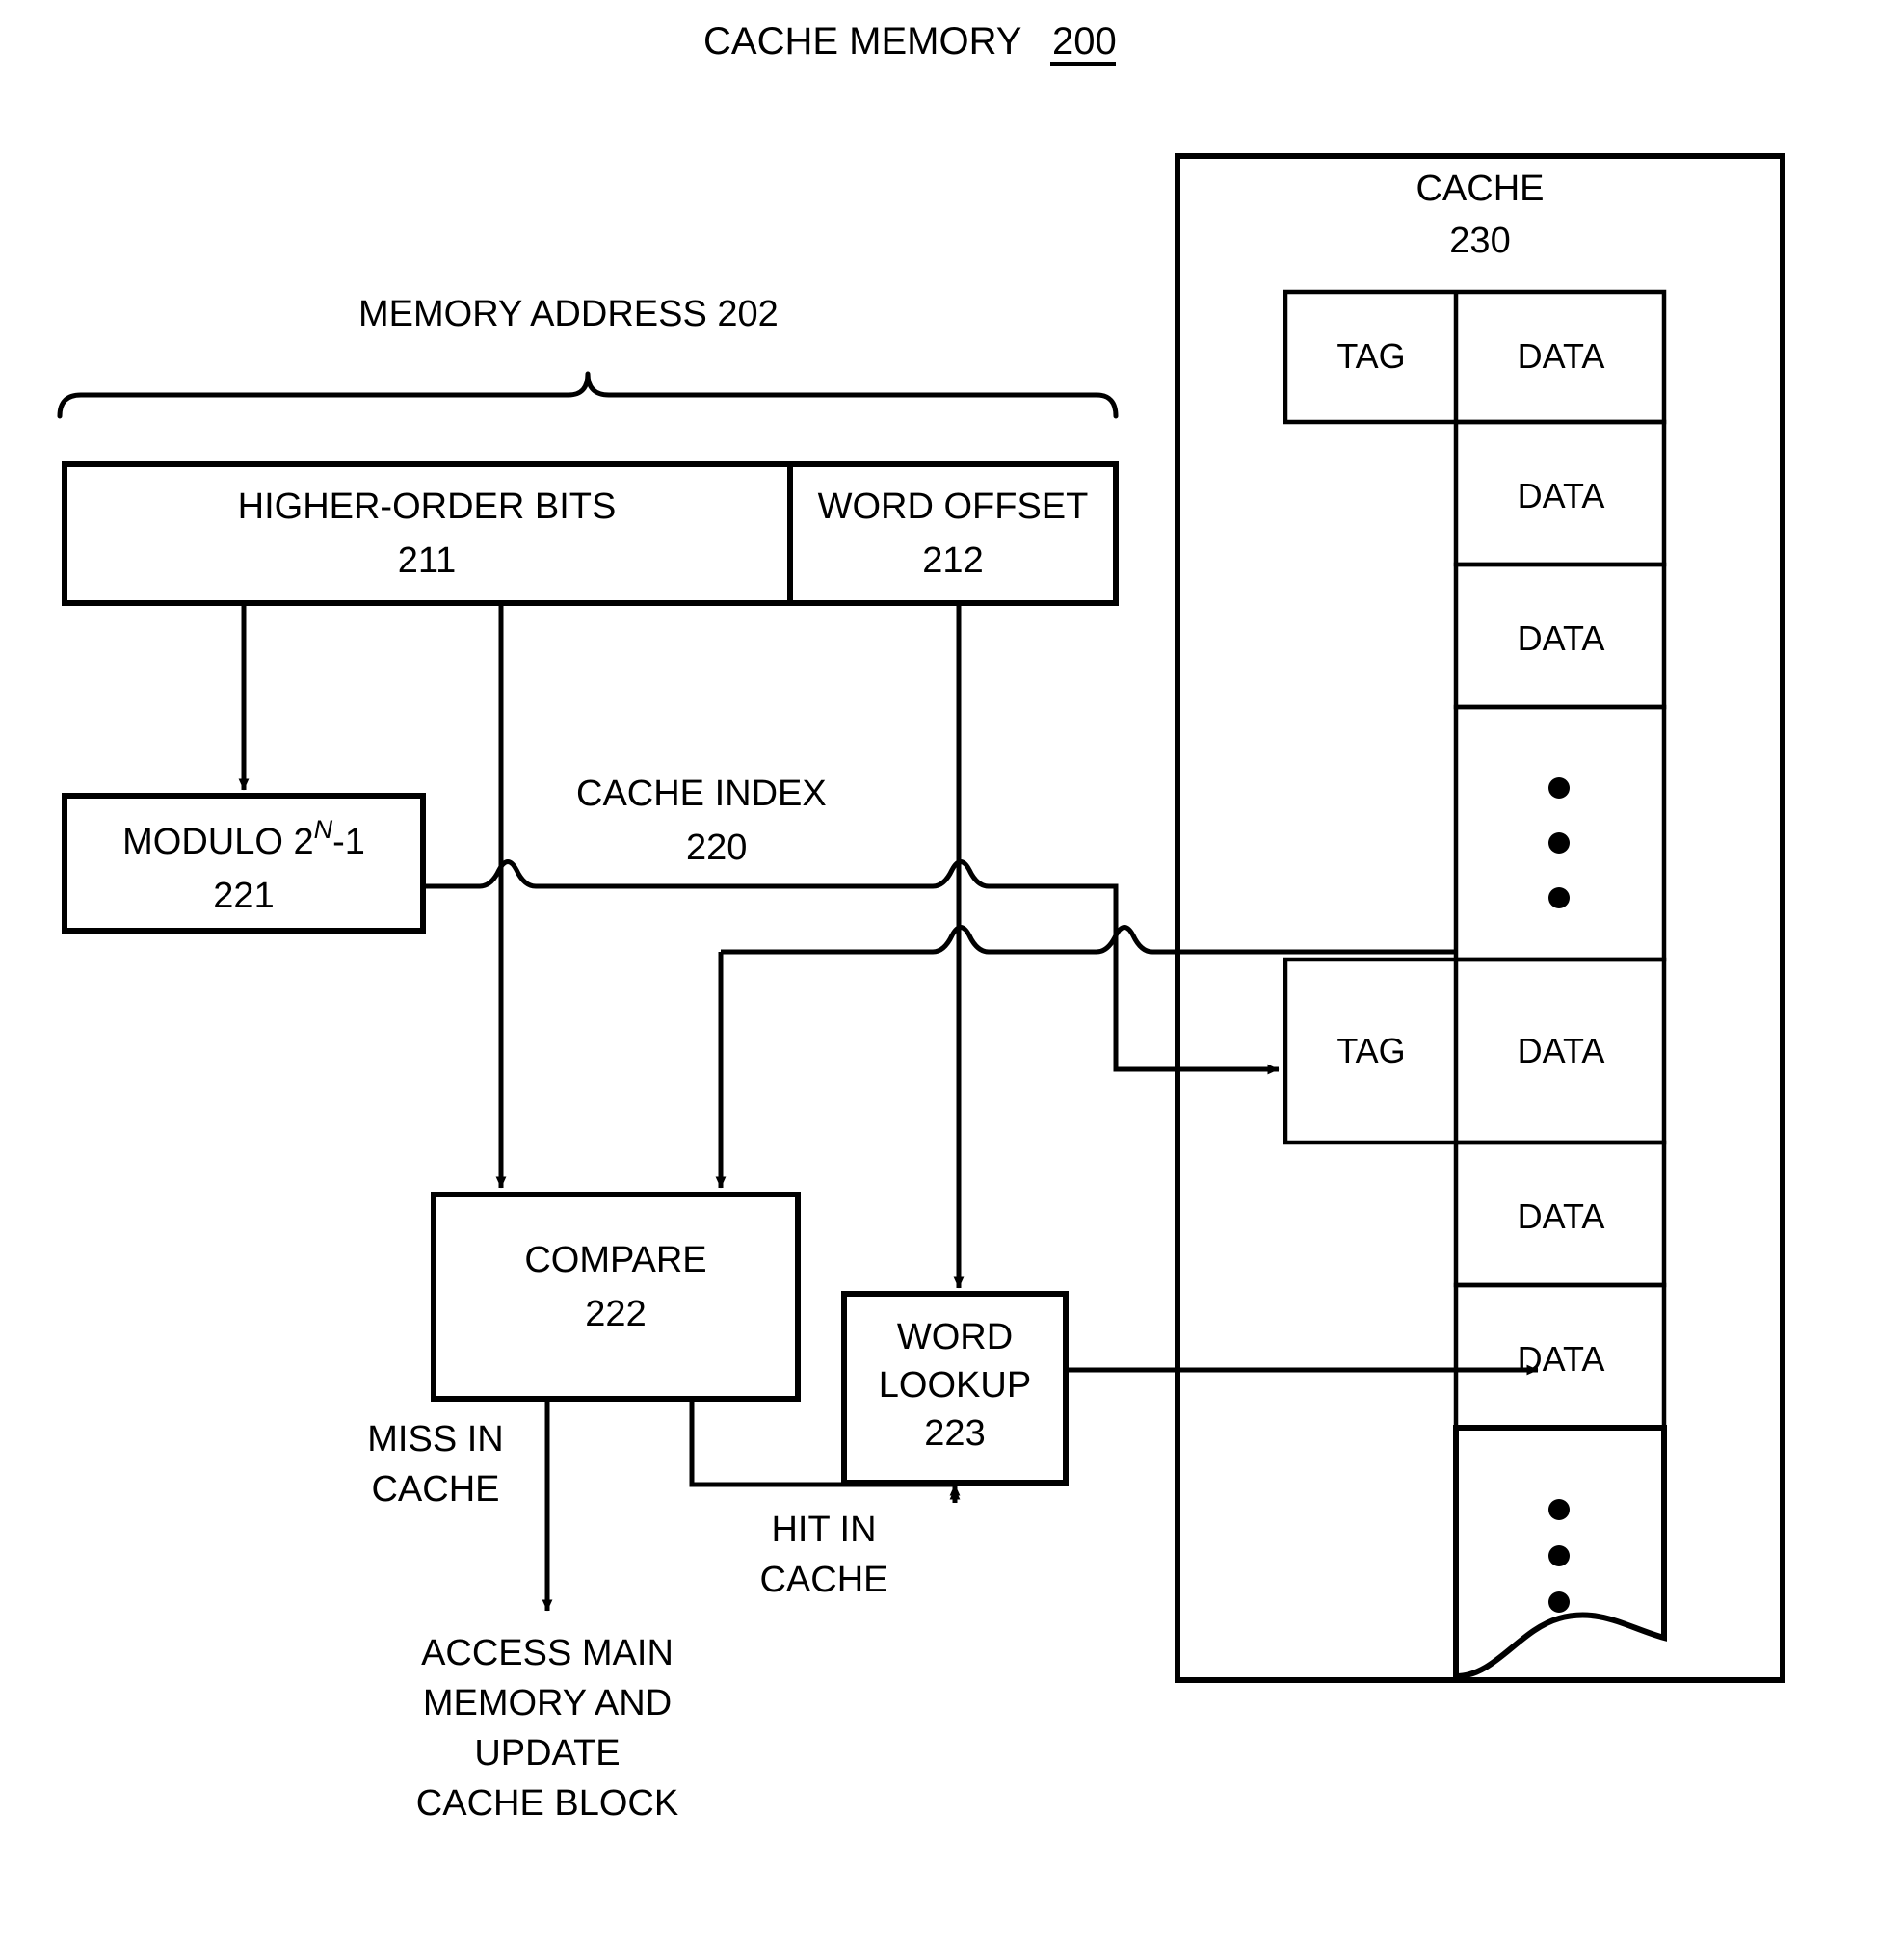 This screenshot has height=1946, width=1904. I want to click on cache-row-7-data: DATA, so click(1561, 1359).